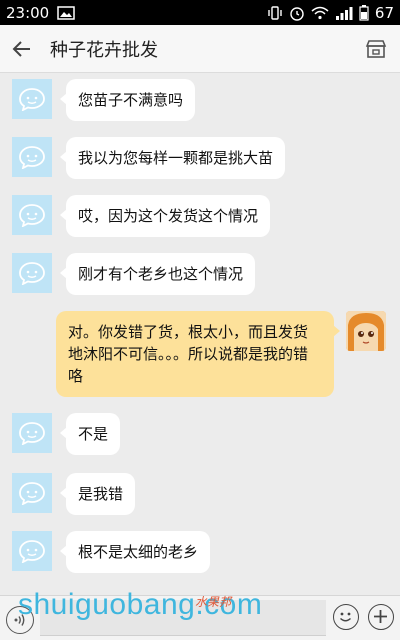  Describe the element at coordinates (376, 49) in the screenshot. I see `store-icon` at that location.